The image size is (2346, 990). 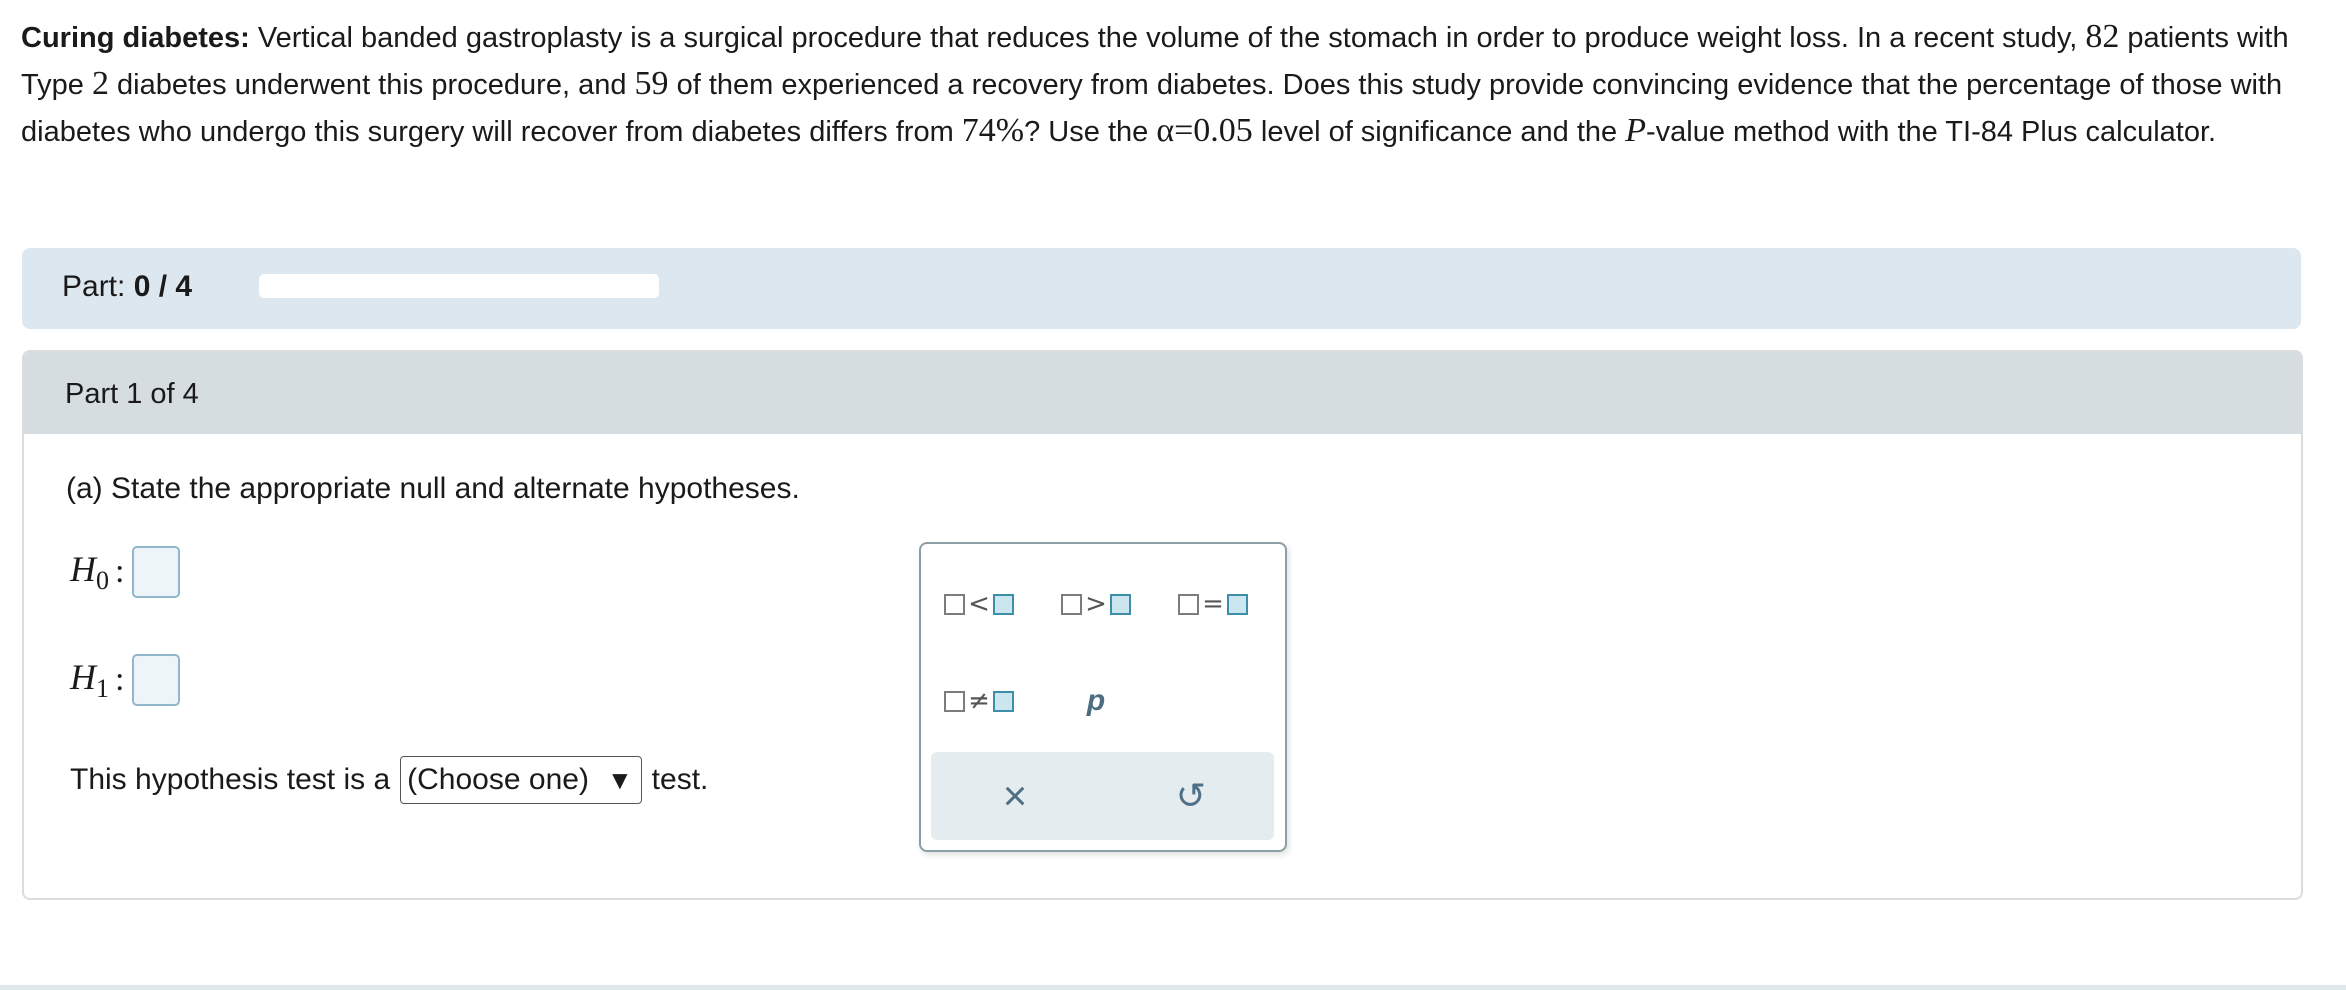 What do you see at coordinates (230, 779) in the screenshot?
I see `test-prefix-text: This hypothesis test is a` at bounding box center [230, 779].